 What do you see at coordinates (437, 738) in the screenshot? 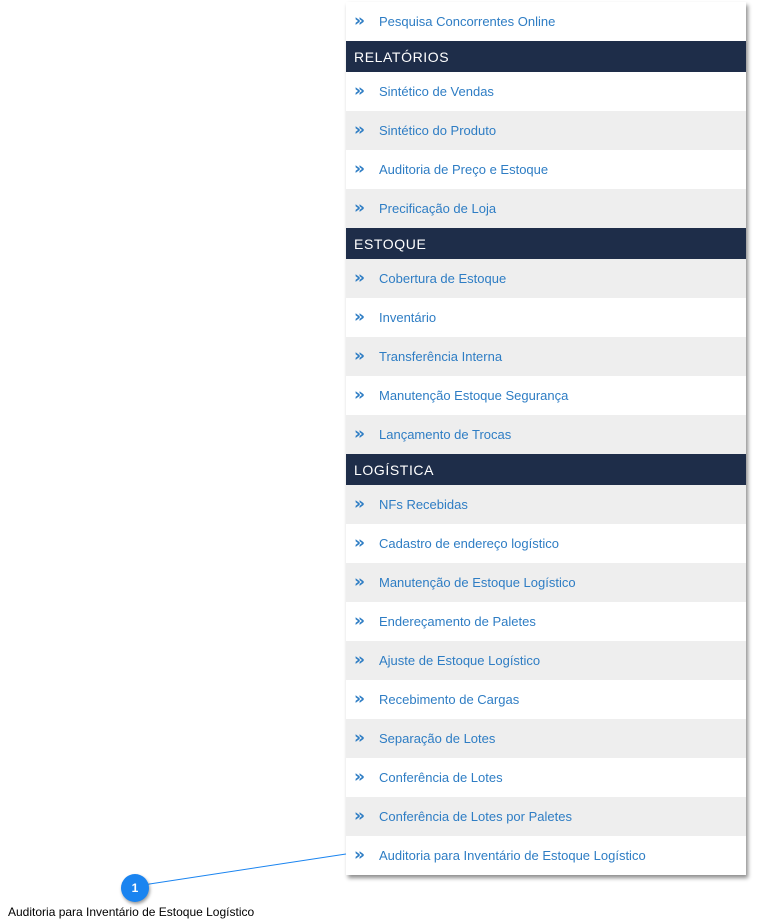
I see `menu-item-label: Separação de Lotes` at bounding box center [437, 738].